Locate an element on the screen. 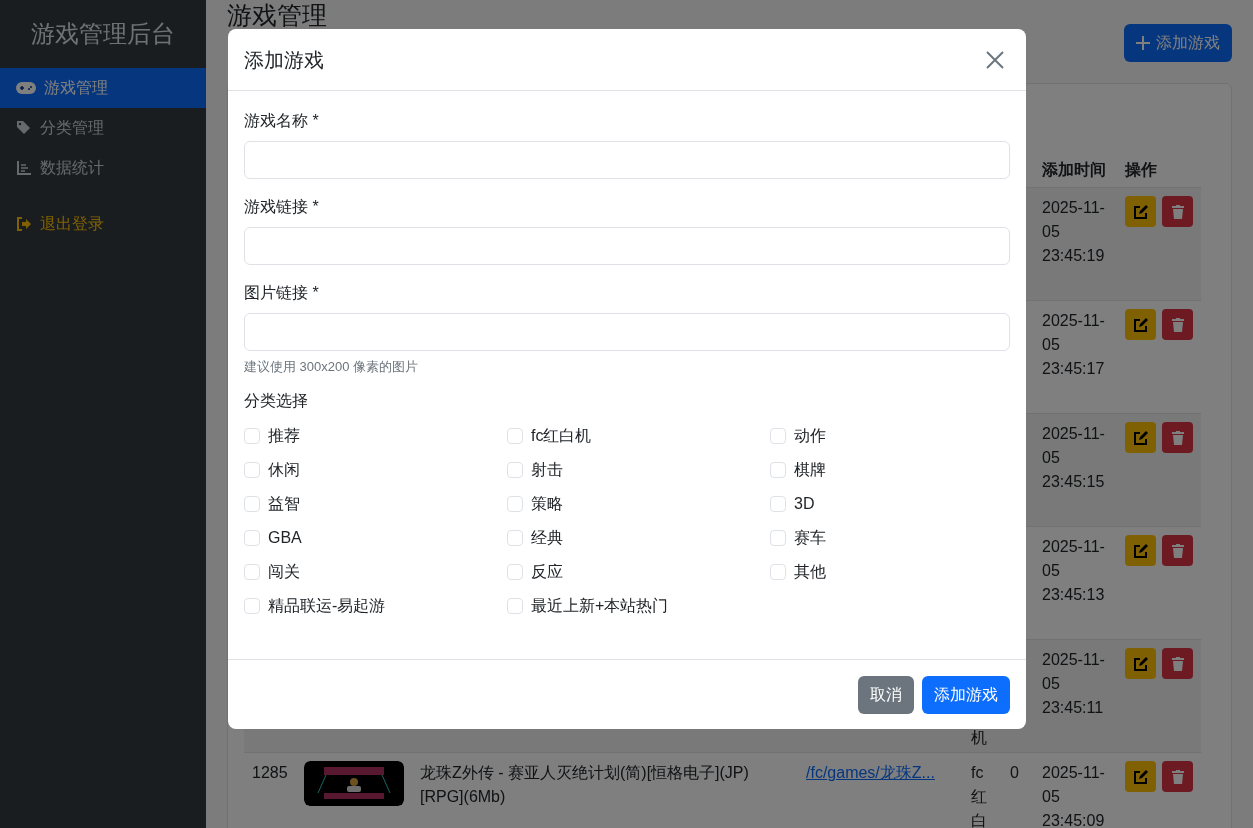 This screenshot has height=828, width=1253. checkbox-label: 赛车 is located at coordinates (810, 537).